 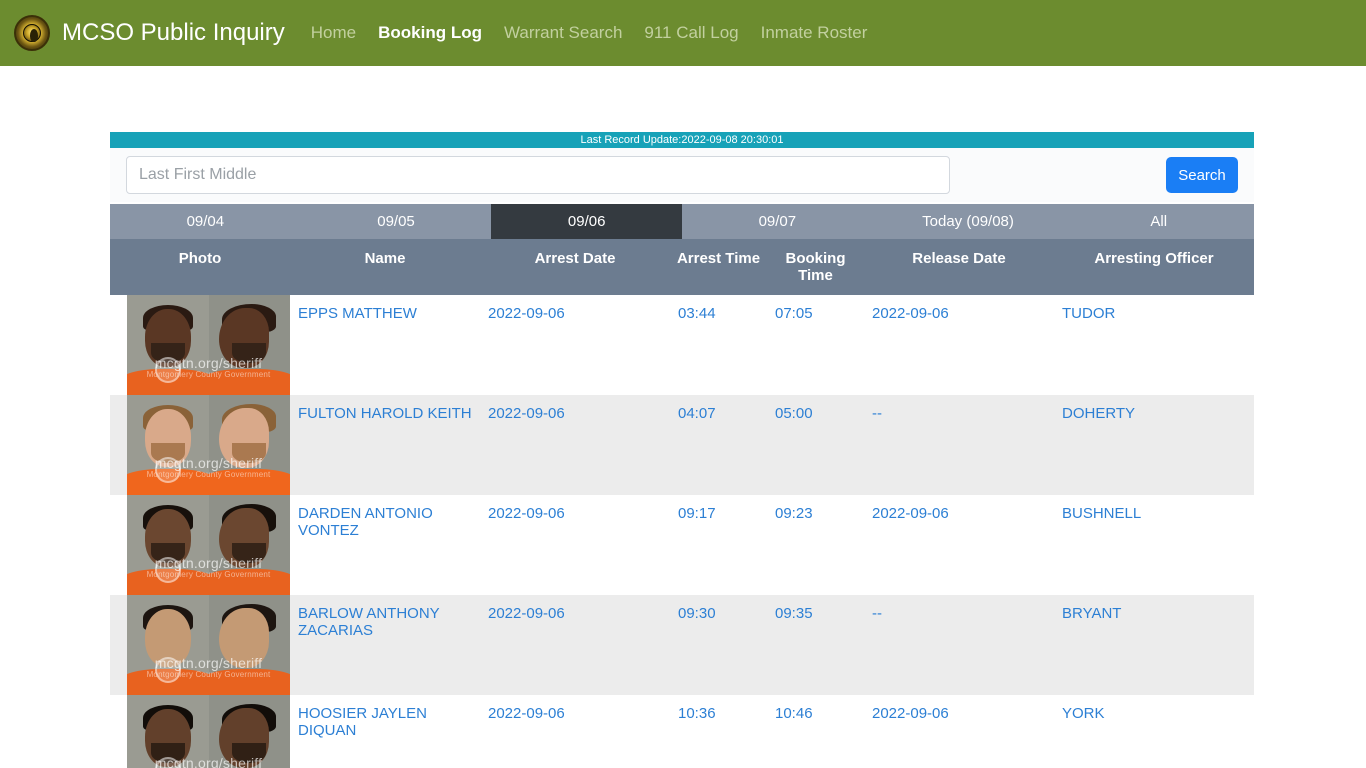 I want to click on date-tab-0905: 09/05, so click(x=396, y=221).